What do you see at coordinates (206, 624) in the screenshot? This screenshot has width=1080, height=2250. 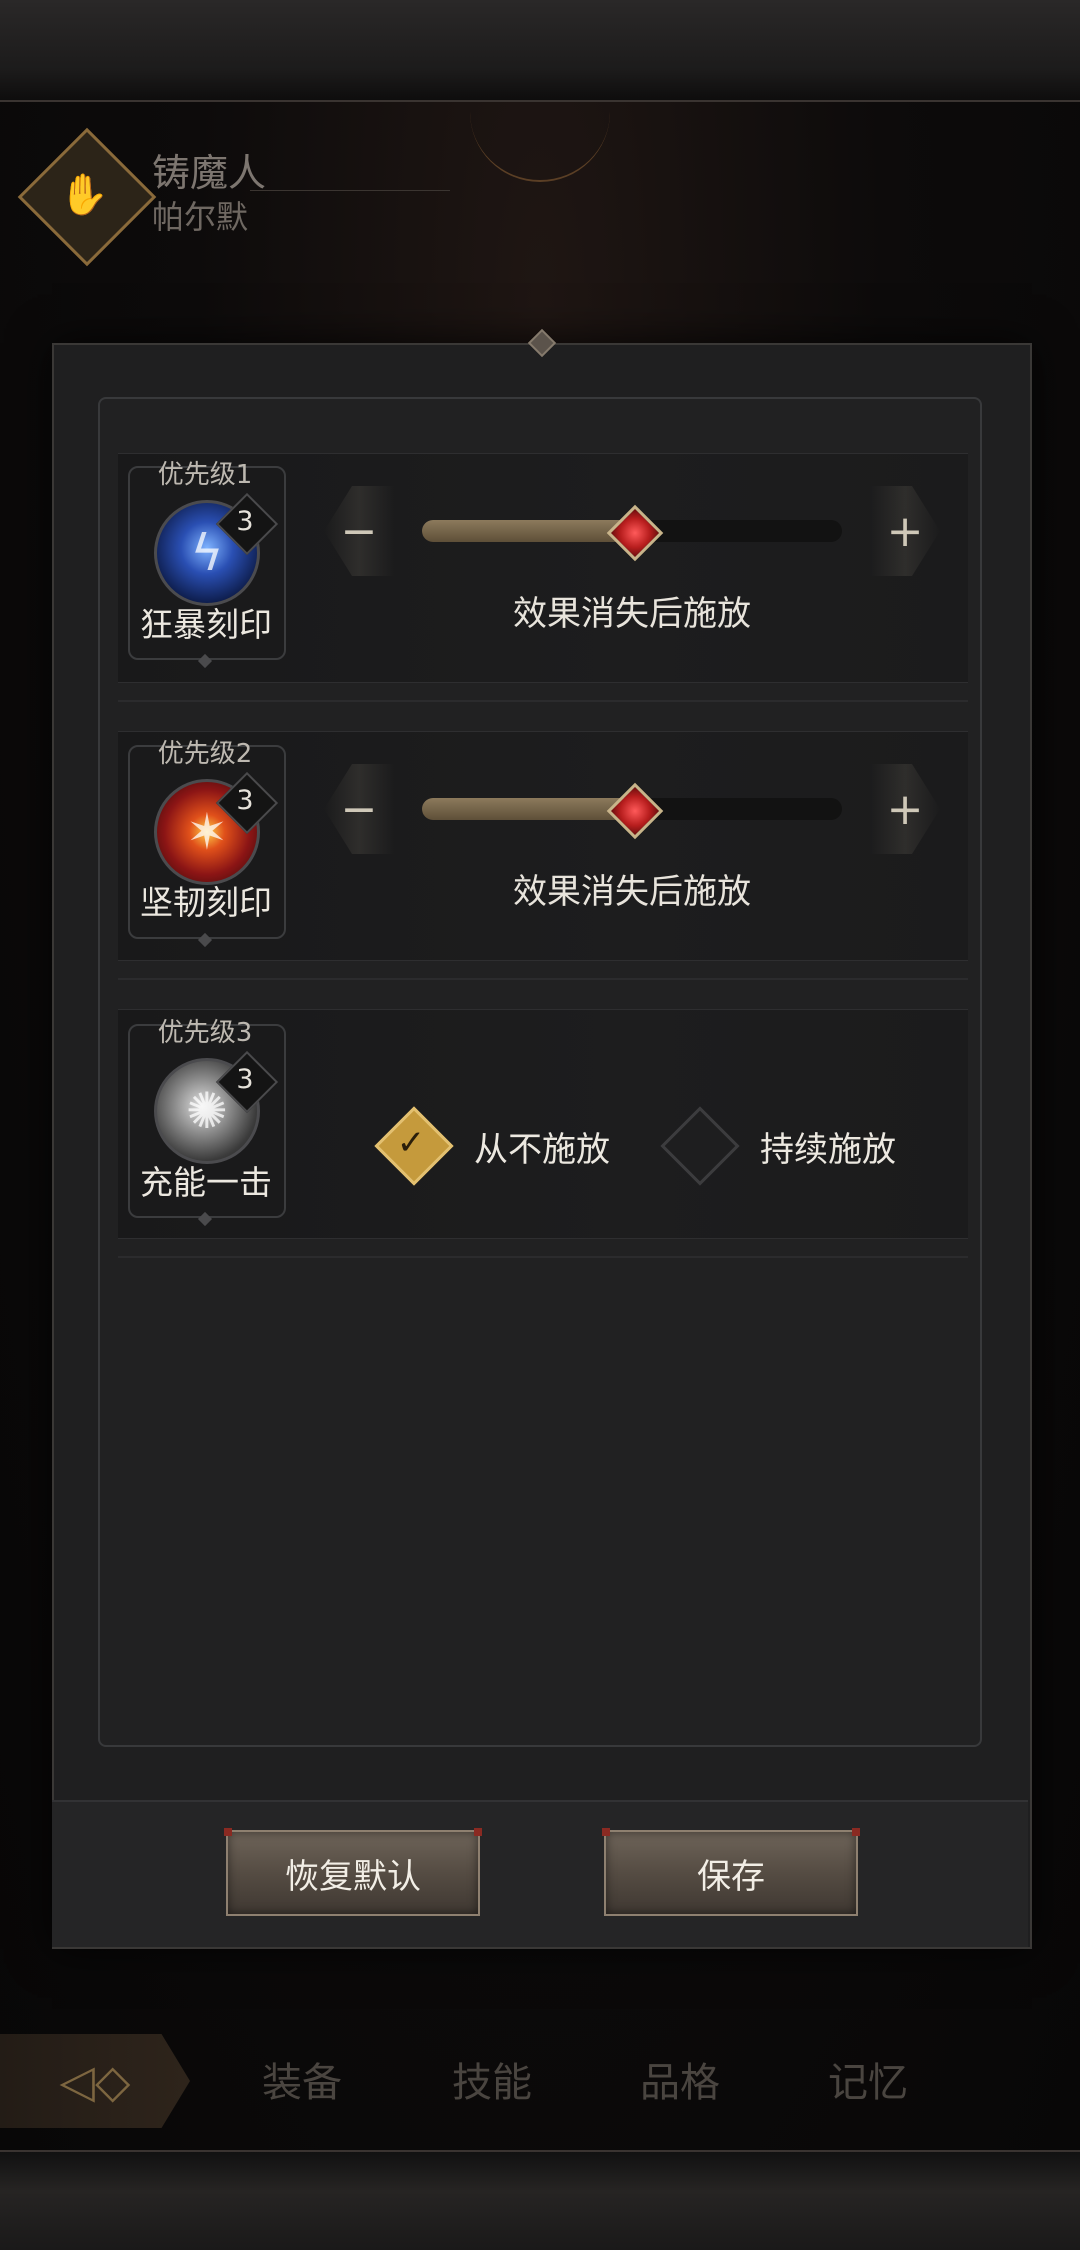 I see `skill-name: 狂暴刻印` at bounding box center [206, 624].